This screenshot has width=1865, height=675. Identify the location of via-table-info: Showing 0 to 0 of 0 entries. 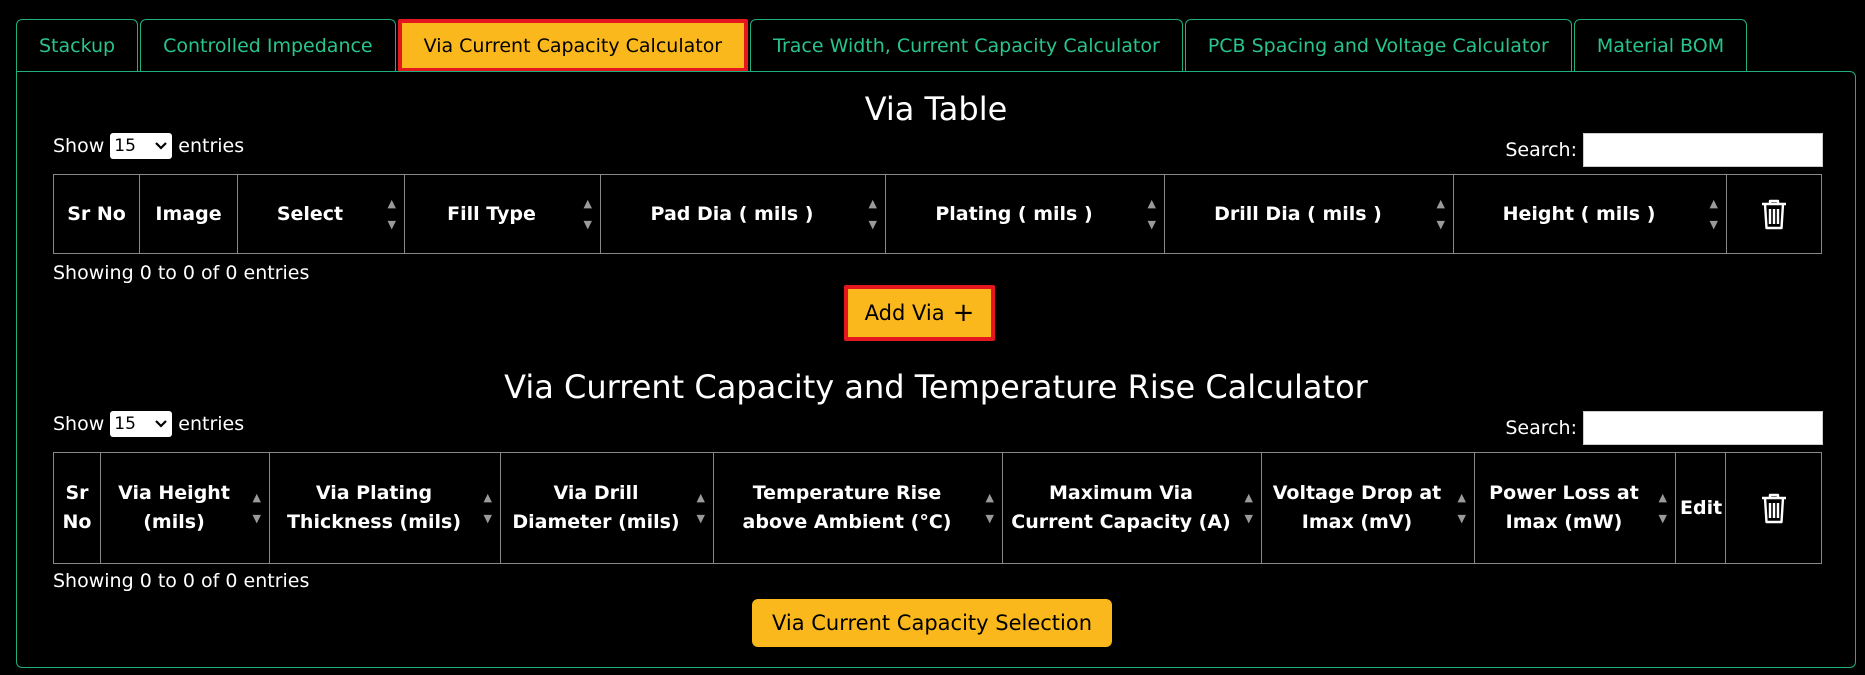
(181, 273).